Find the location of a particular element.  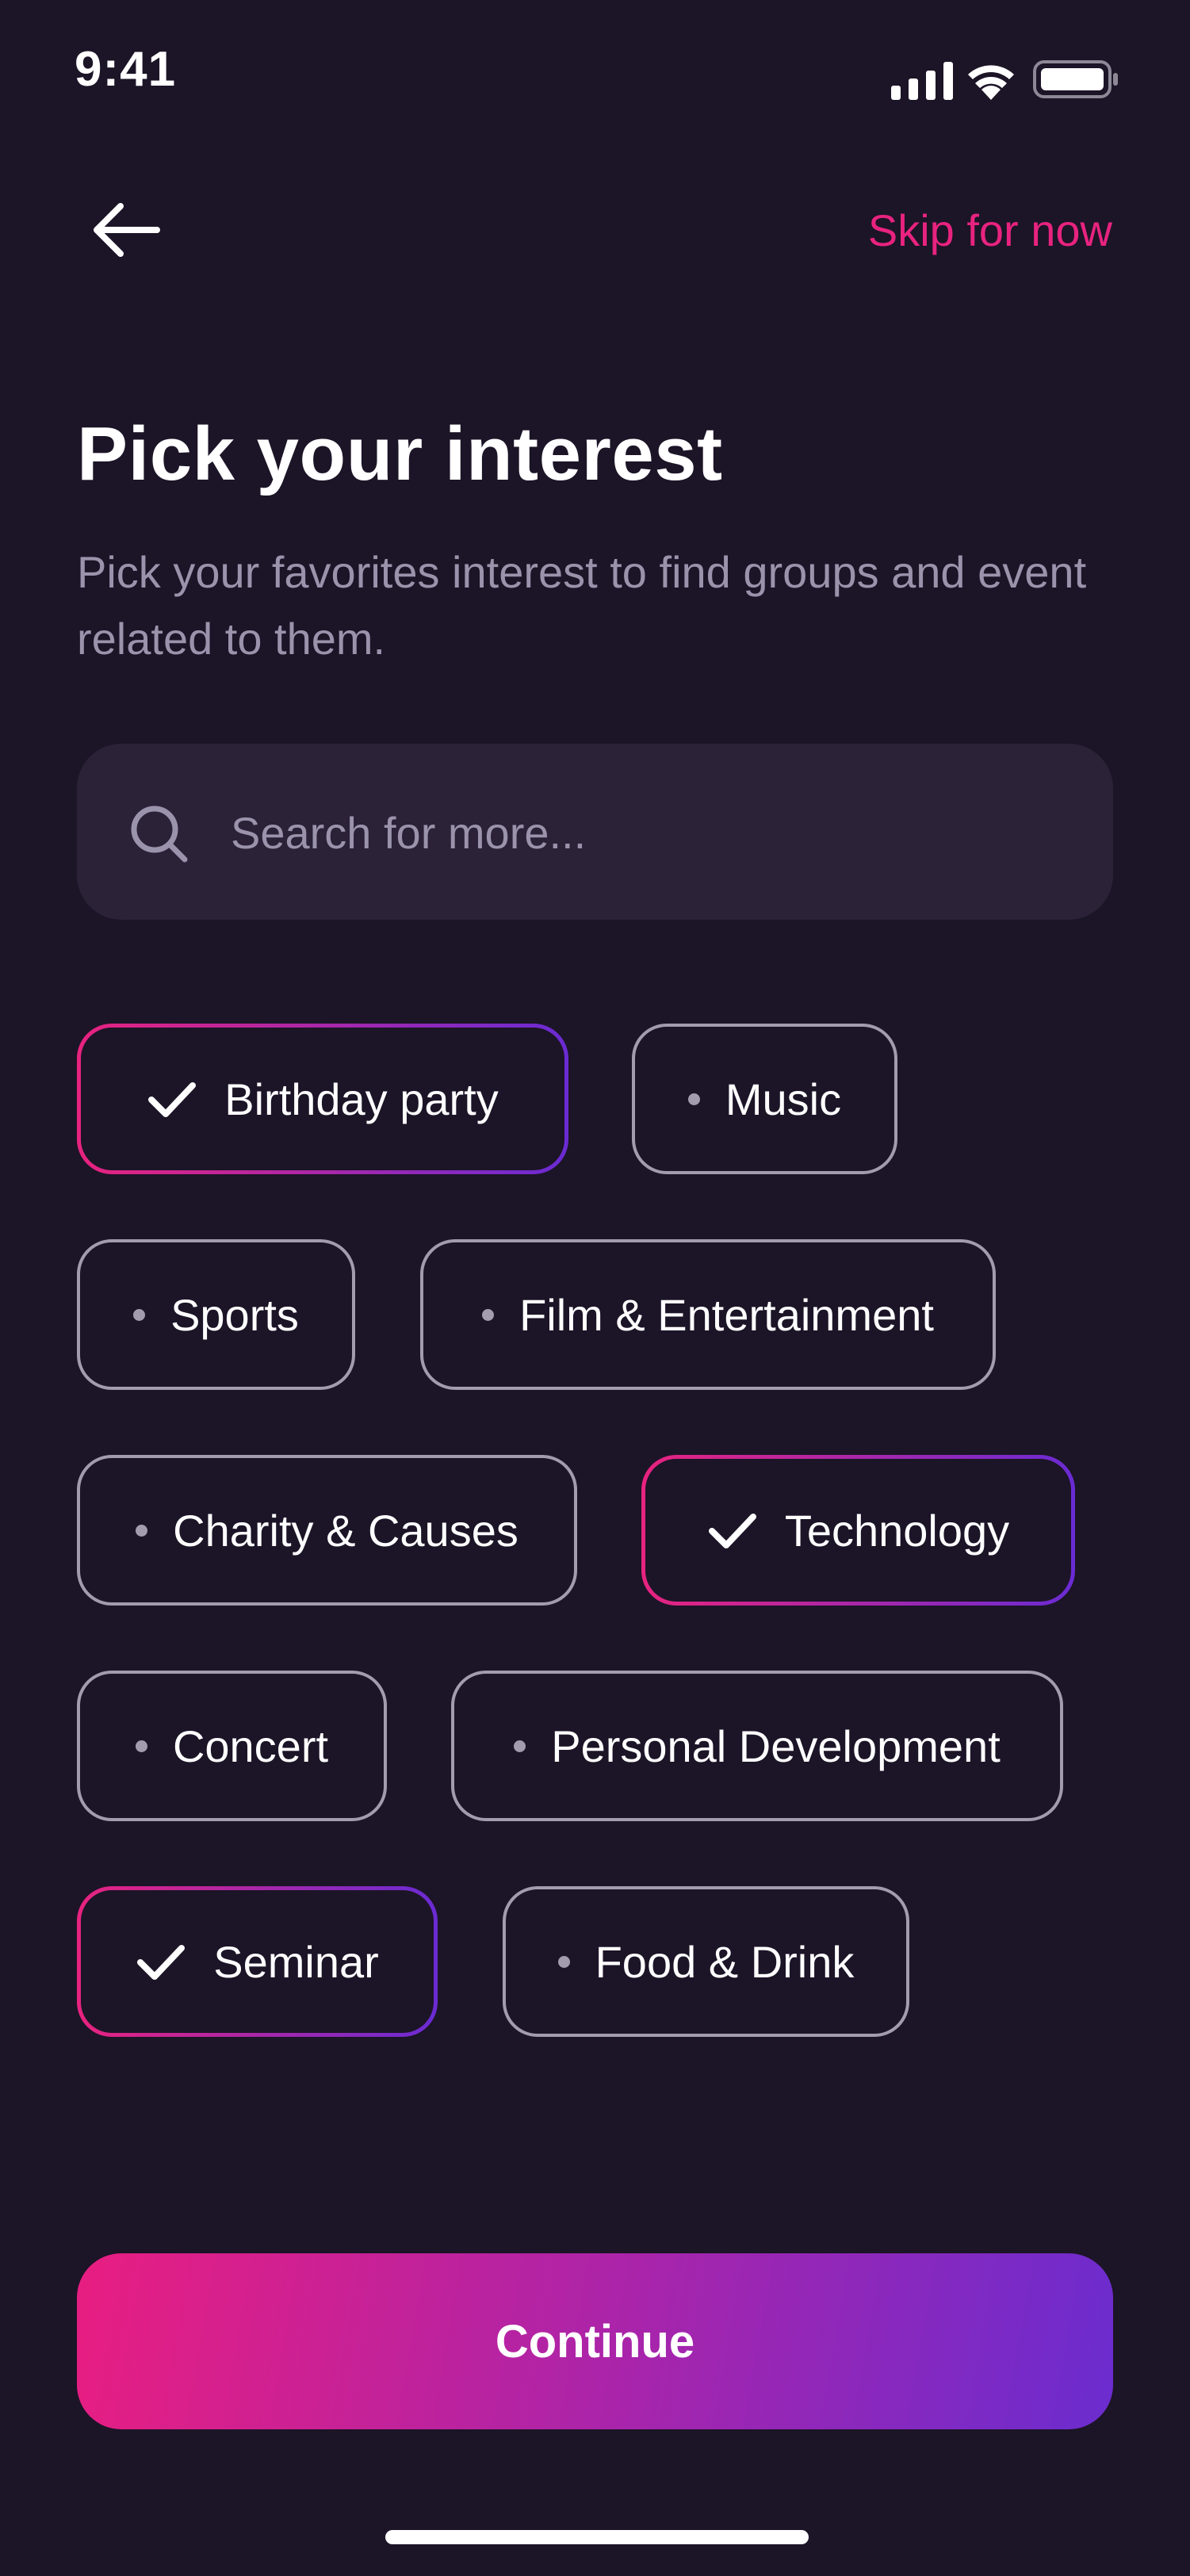

page-title: Pick your interest is located at coordinates (400, 453).